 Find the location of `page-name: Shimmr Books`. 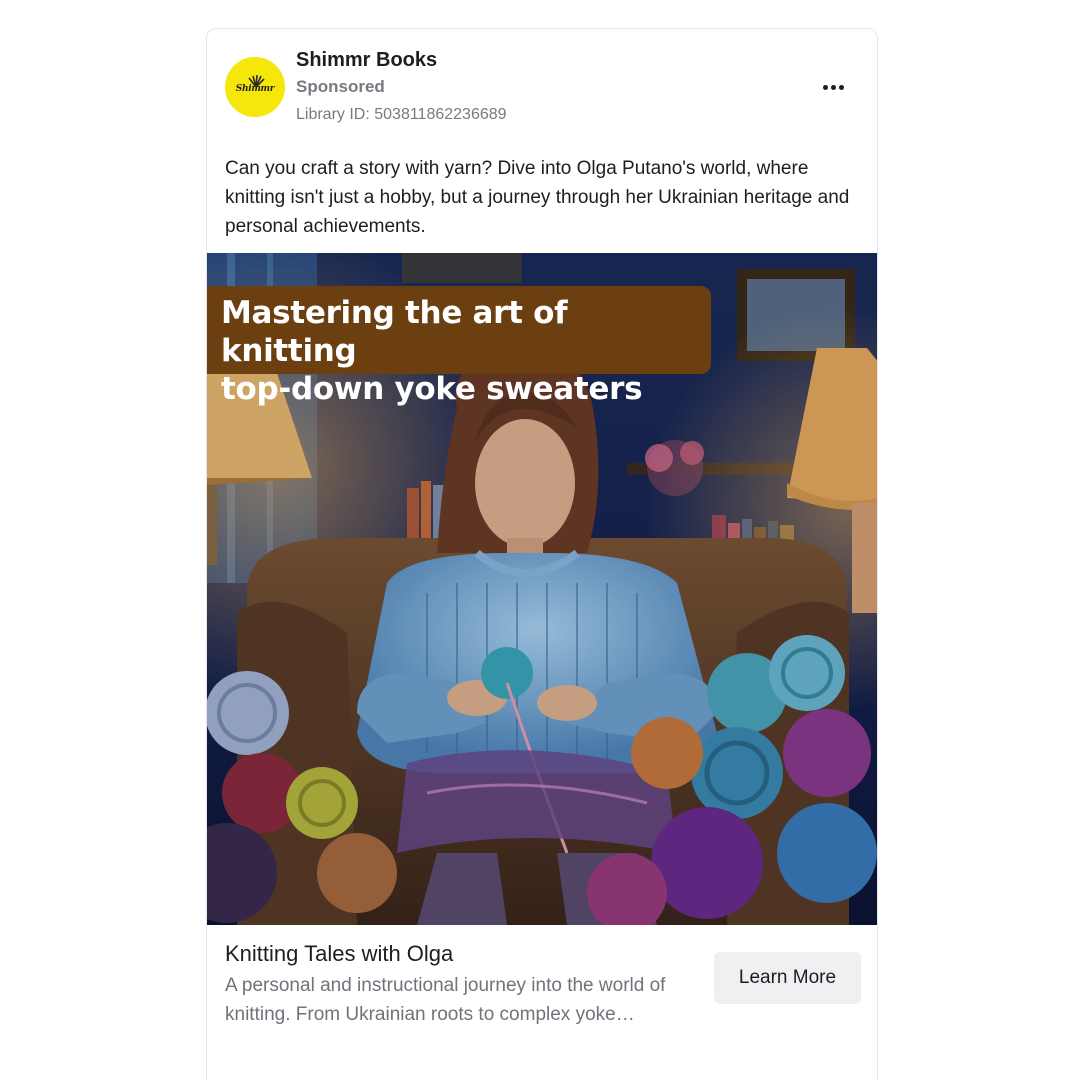

page-name: Shimmr Books is located at coordinates (366, 60).